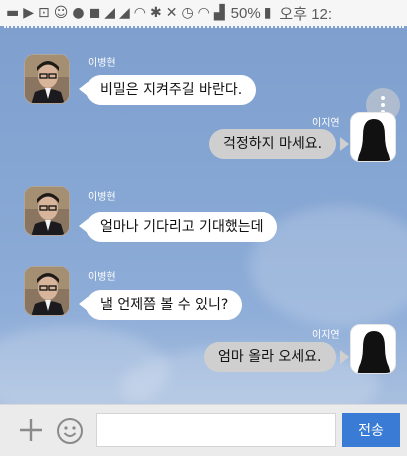 This screenshot has height=456, width=407. What do you see at coordinates (13, 13) in the screenshot?
I see `message-icon: ▬` at bounding box center [13, 13].